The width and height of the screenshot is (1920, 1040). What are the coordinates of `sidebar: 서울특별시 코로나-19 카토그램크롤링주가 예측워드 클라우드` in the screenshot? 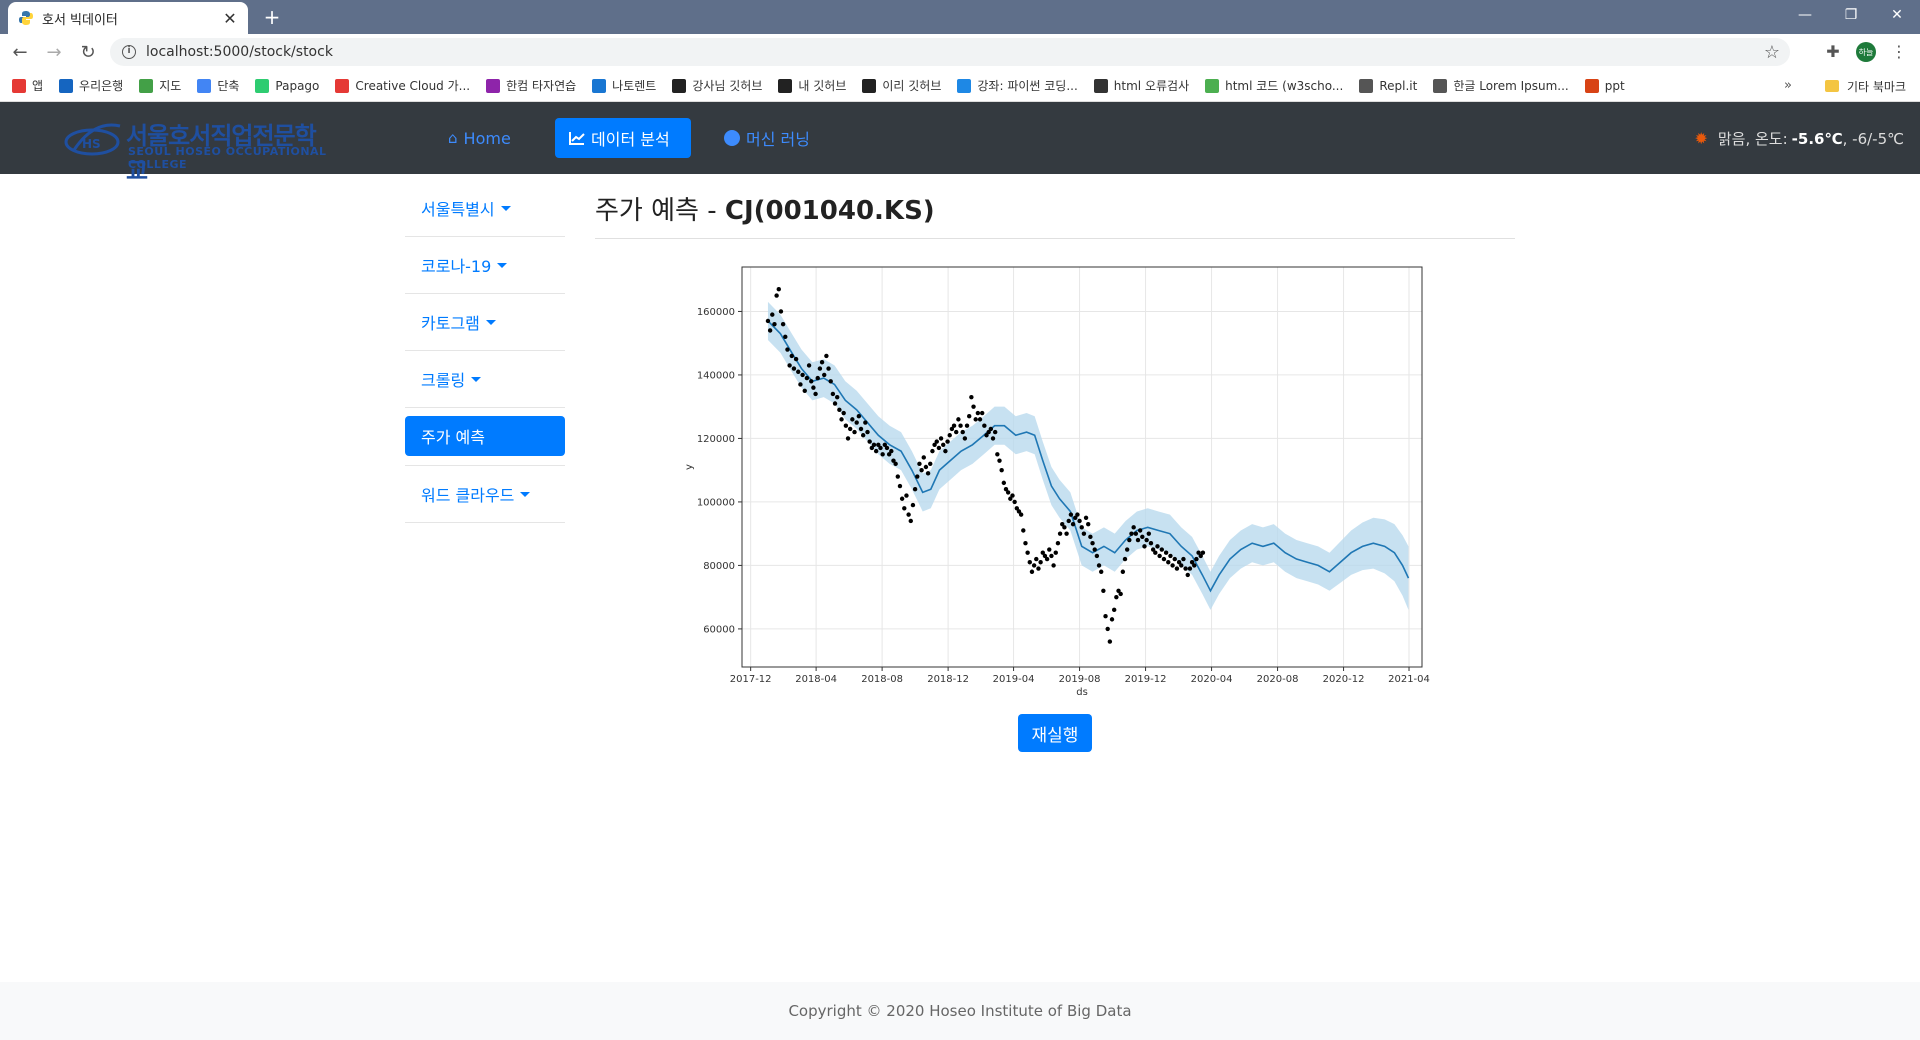 It's located at (485, 351).